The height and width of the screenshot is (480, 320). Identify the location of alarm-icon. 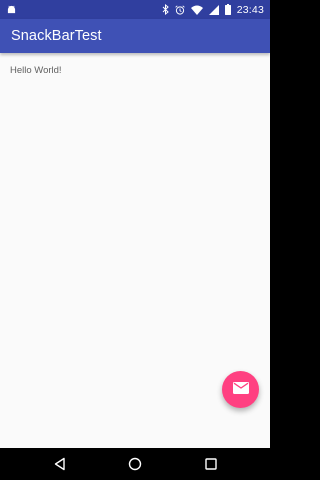
(180, 9).